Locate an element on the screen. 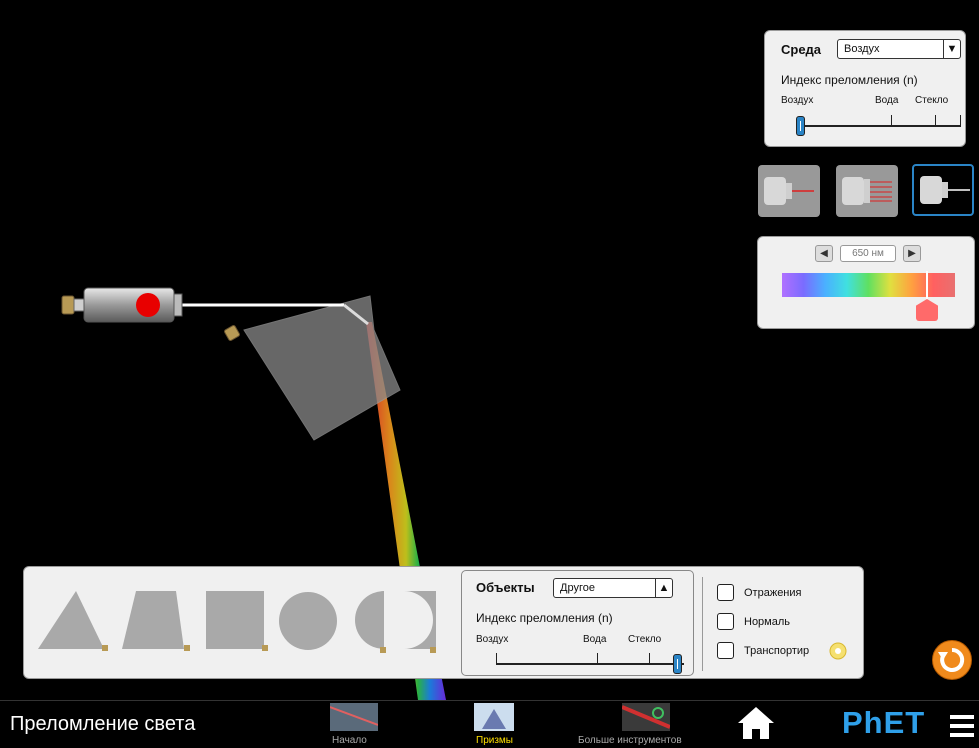 The image size is (979, 748). single-ray-button is located at coordinates (789, 191).